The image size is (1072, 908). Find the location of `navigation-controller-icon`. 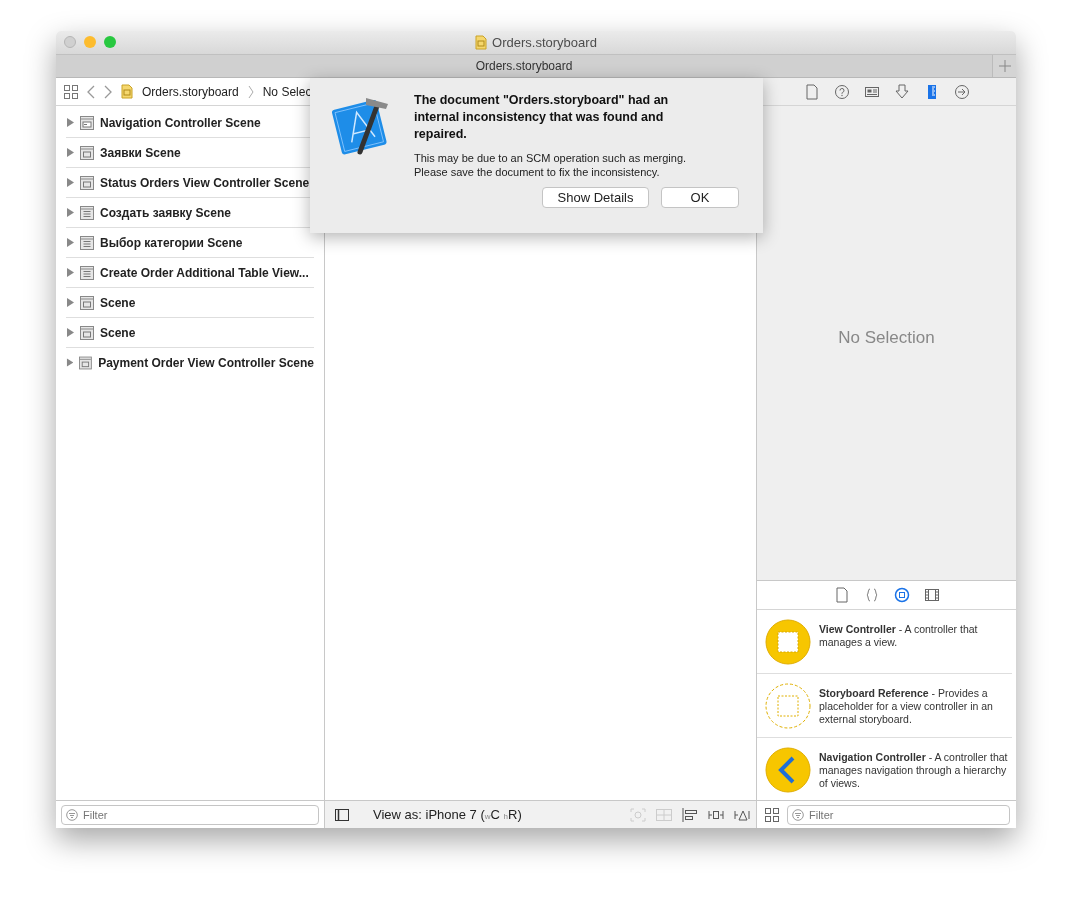

navigation-controller-icon is located at coordinates (788, 770).